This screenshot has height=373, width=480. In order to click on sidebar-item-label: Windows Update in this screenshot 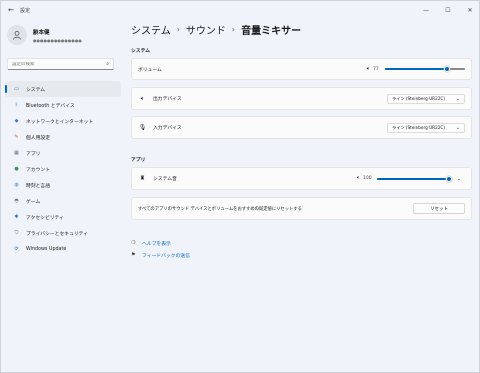, I will do `click(46, 249)`.